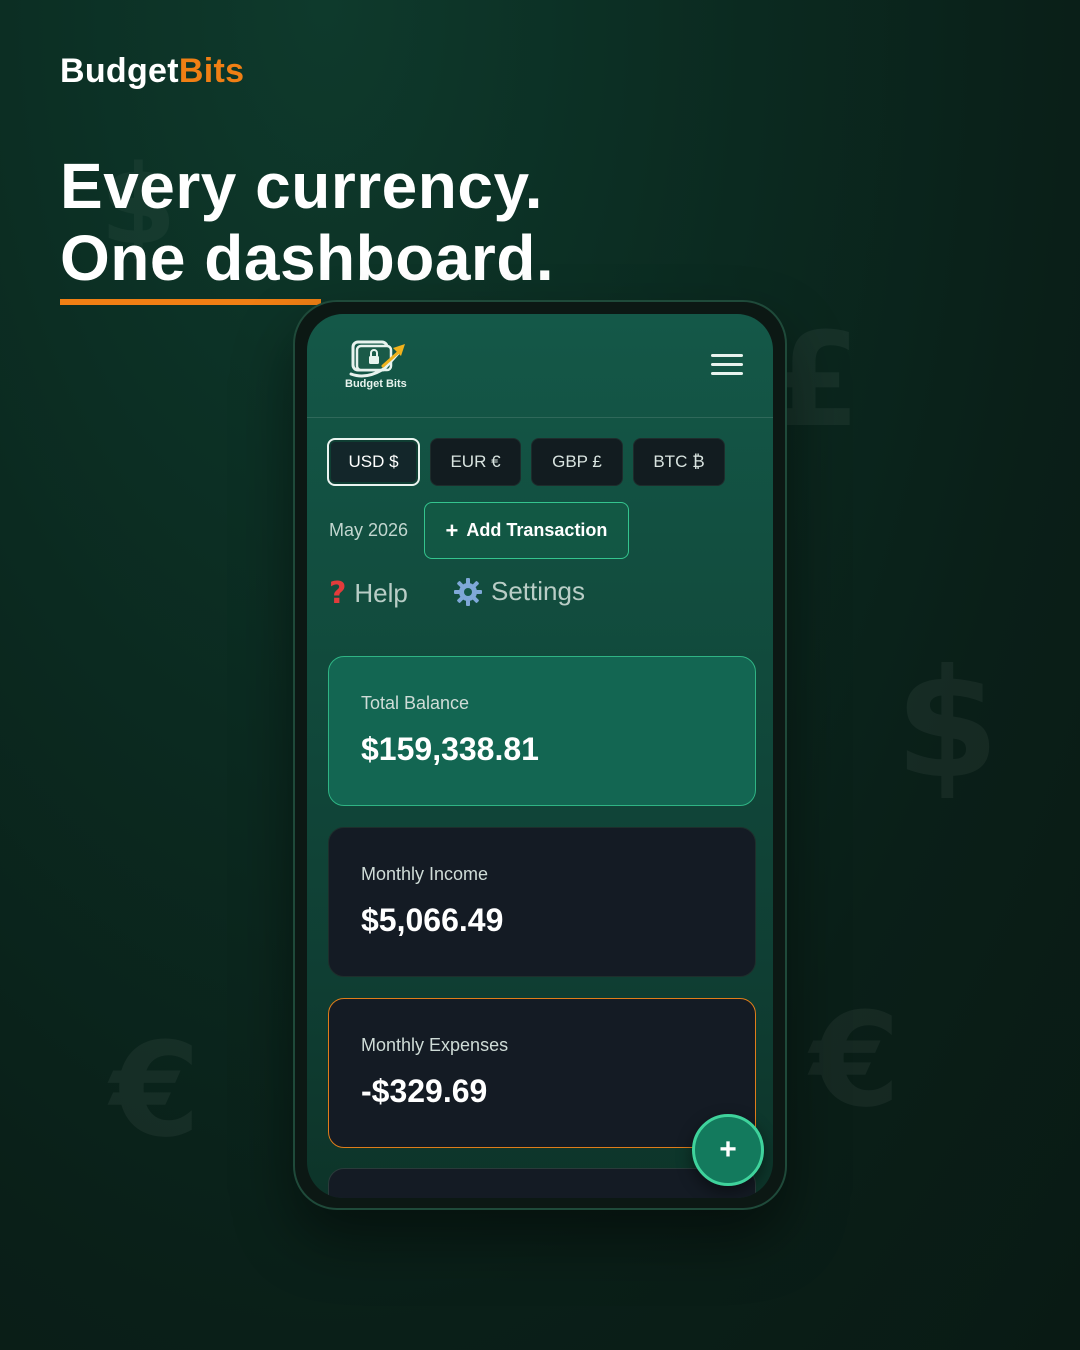 Image resolution: width=1080 pixels, height=1350 pixels. Describe the element at coordinates (947, 725) in the screenshot. I see `bg-dollar-symbol: $` at that location.